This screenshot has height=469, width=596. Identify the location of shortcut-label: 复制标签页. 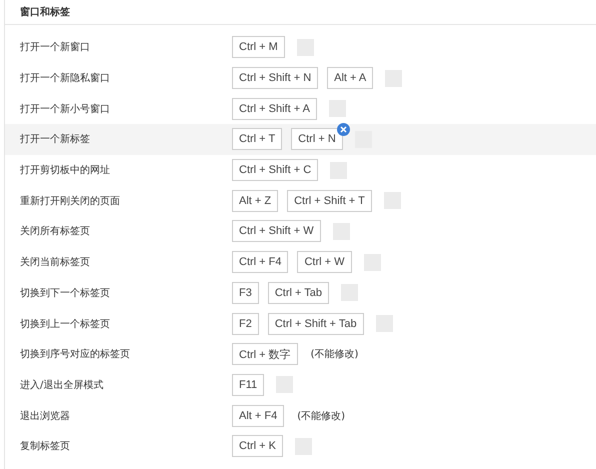
(45, 447).